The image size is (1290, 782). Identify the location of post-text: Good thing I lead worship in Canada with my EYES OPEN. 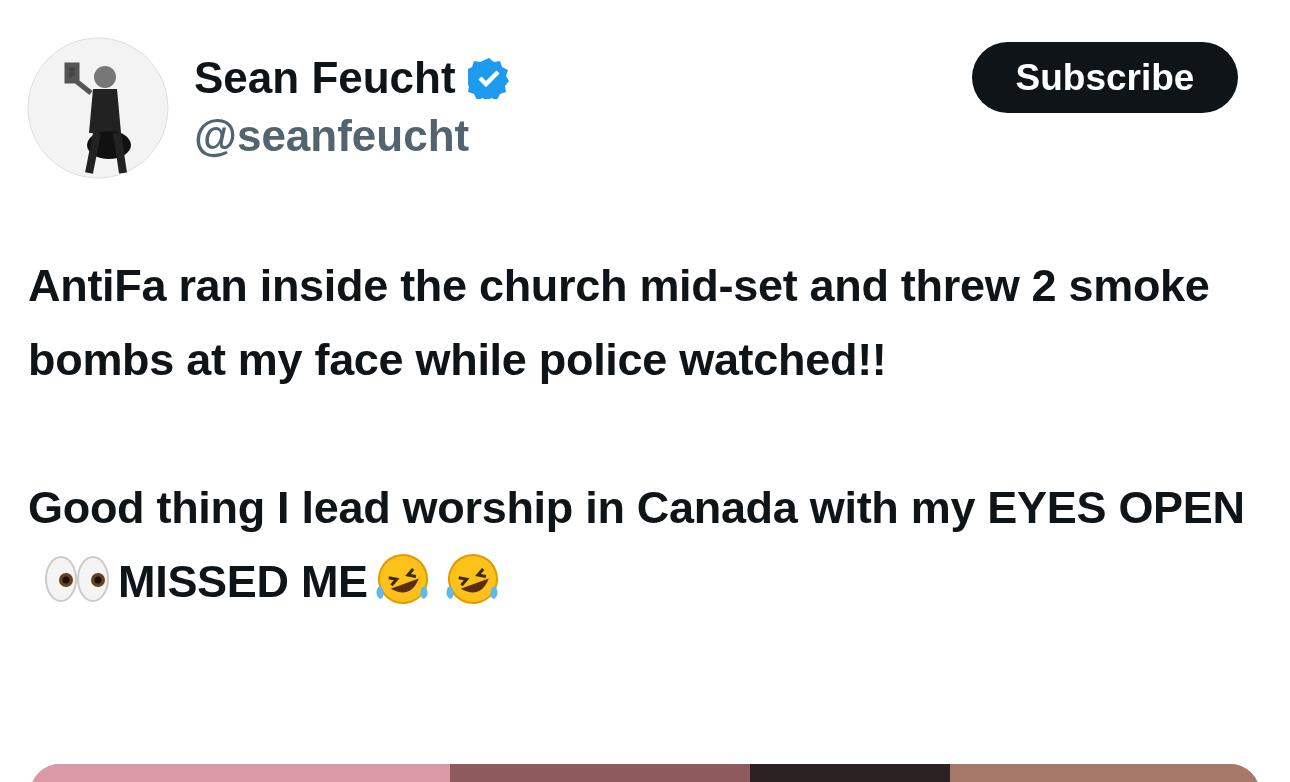
(636, 507).